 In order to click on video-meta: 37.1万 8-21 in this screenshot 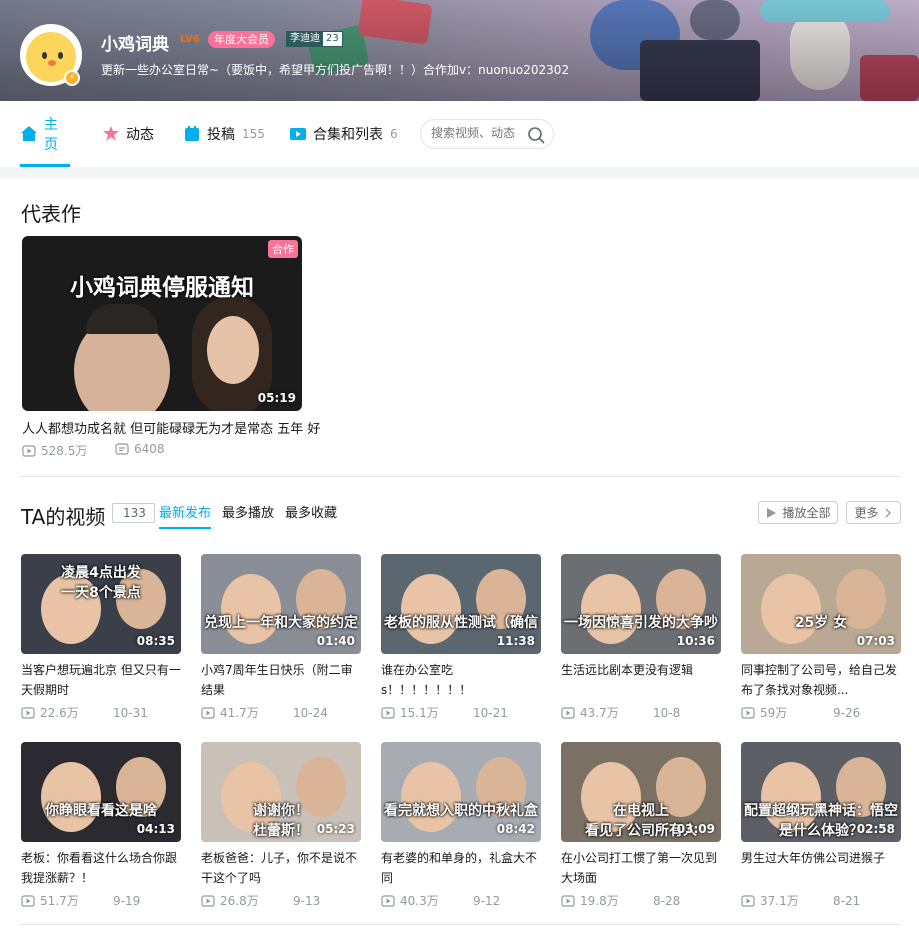, I will do `click(821, 900)`.